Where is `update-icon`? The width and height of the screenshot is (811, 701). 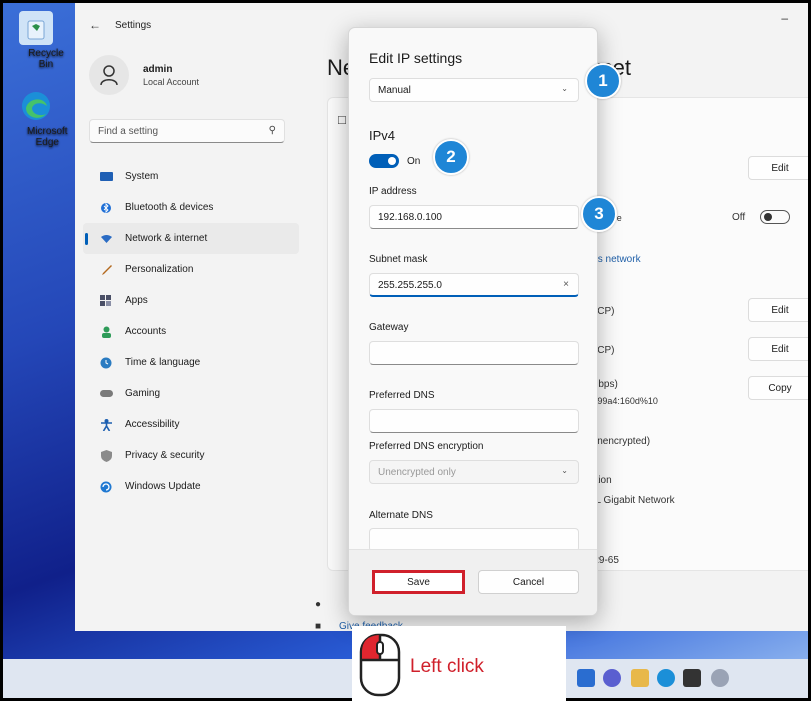
update-icon is located at coordinates (106, 487).